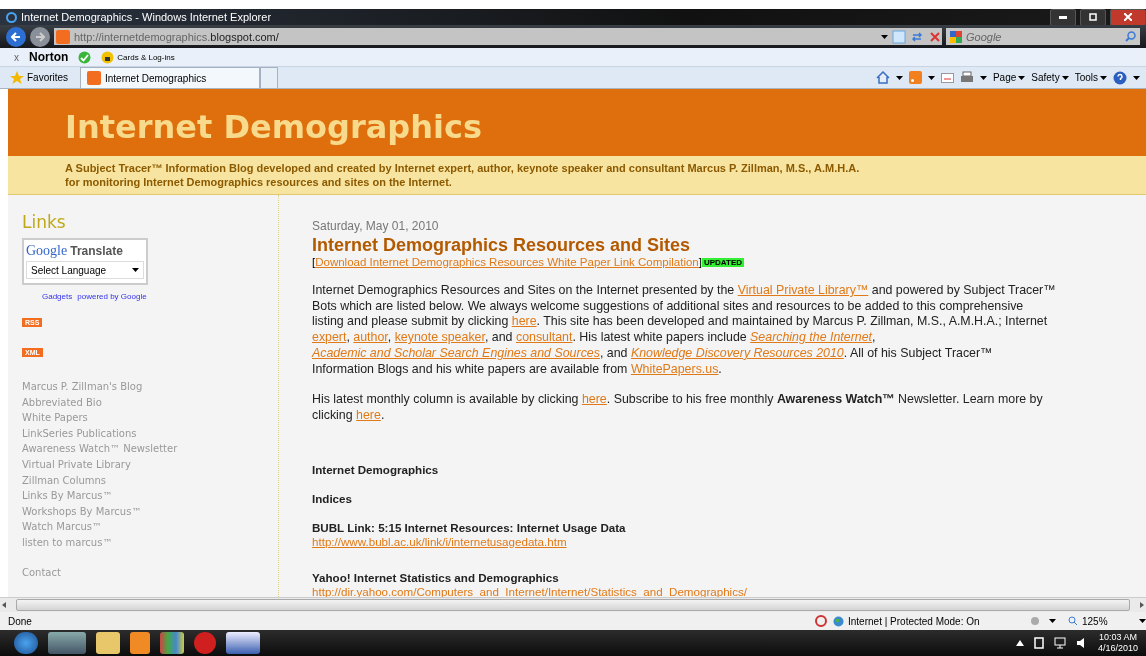 Image resolution: width=1146 pixels, height=656 pixels. Describe the element at coordinates (332, 498) in the screenshot. I see `section-heading: Indices` at that location.